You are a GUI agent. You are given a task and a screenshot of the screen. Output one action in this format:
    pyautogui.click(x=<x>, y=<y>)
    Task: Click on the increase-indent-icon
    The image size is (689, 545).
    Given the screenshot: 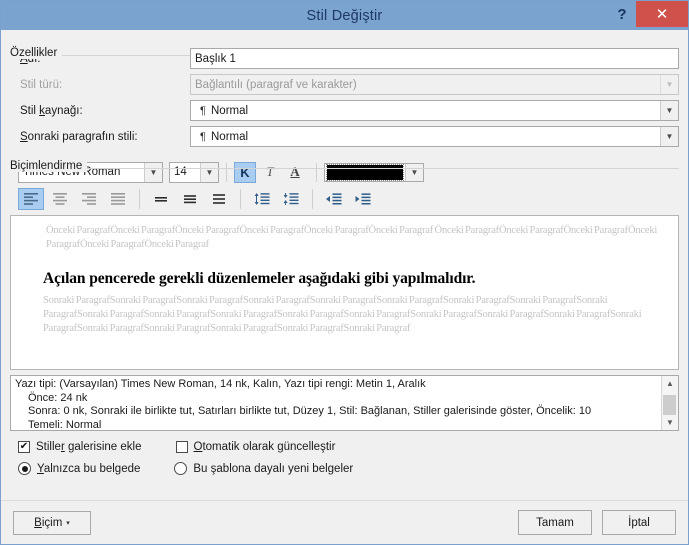 What is the action you would take?
    pyautogui.click(x=363, y=199)
    